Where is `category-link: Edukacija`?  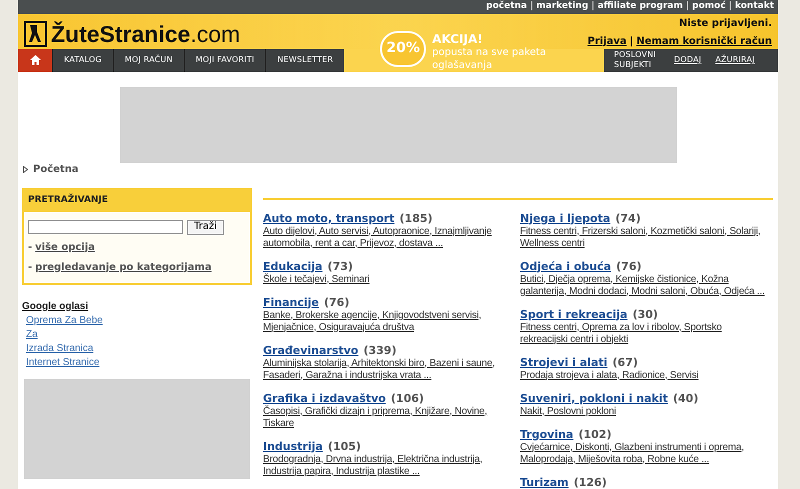
category-link: Edukacija is located at coordinates (292, 266).